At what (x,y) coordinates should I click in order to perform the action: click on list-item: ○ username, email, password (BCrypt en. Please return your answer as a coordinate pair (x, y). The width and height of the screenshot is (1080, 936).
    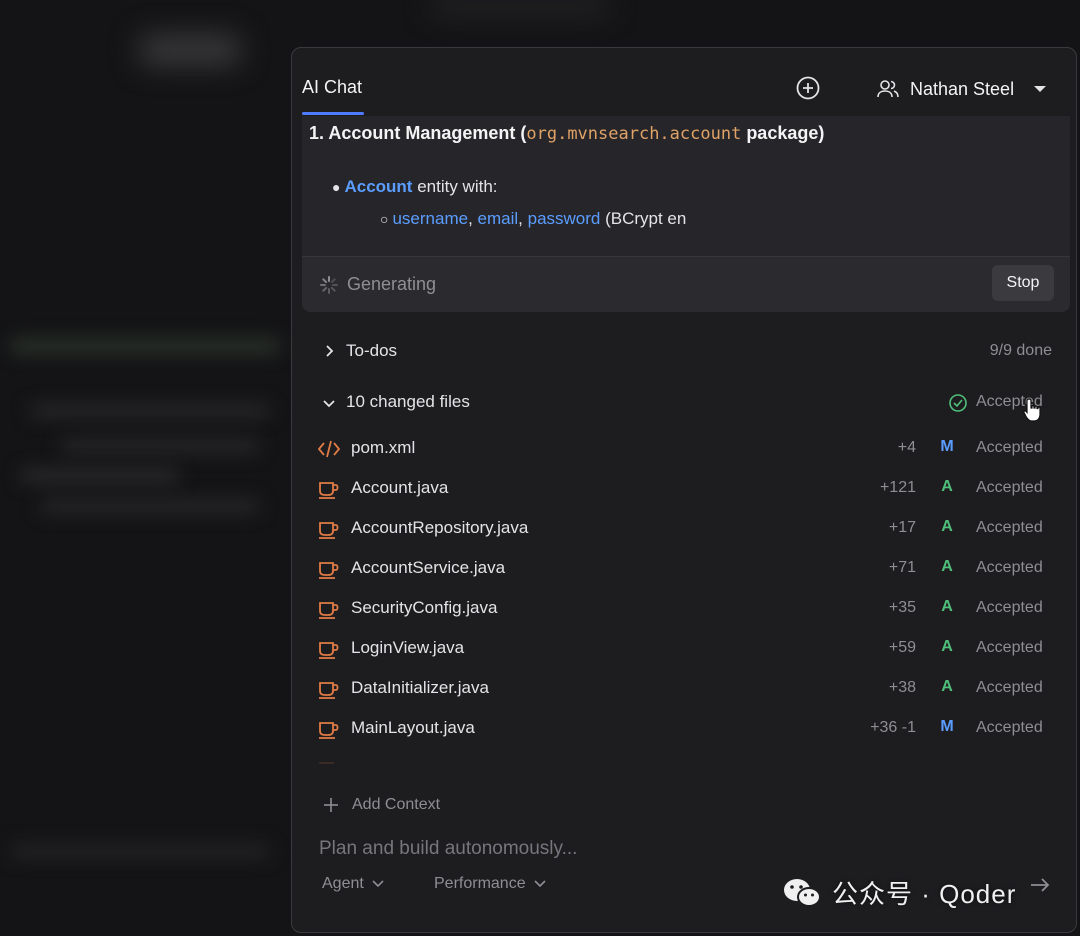
    Looking at the image, I should click on (533, 219).